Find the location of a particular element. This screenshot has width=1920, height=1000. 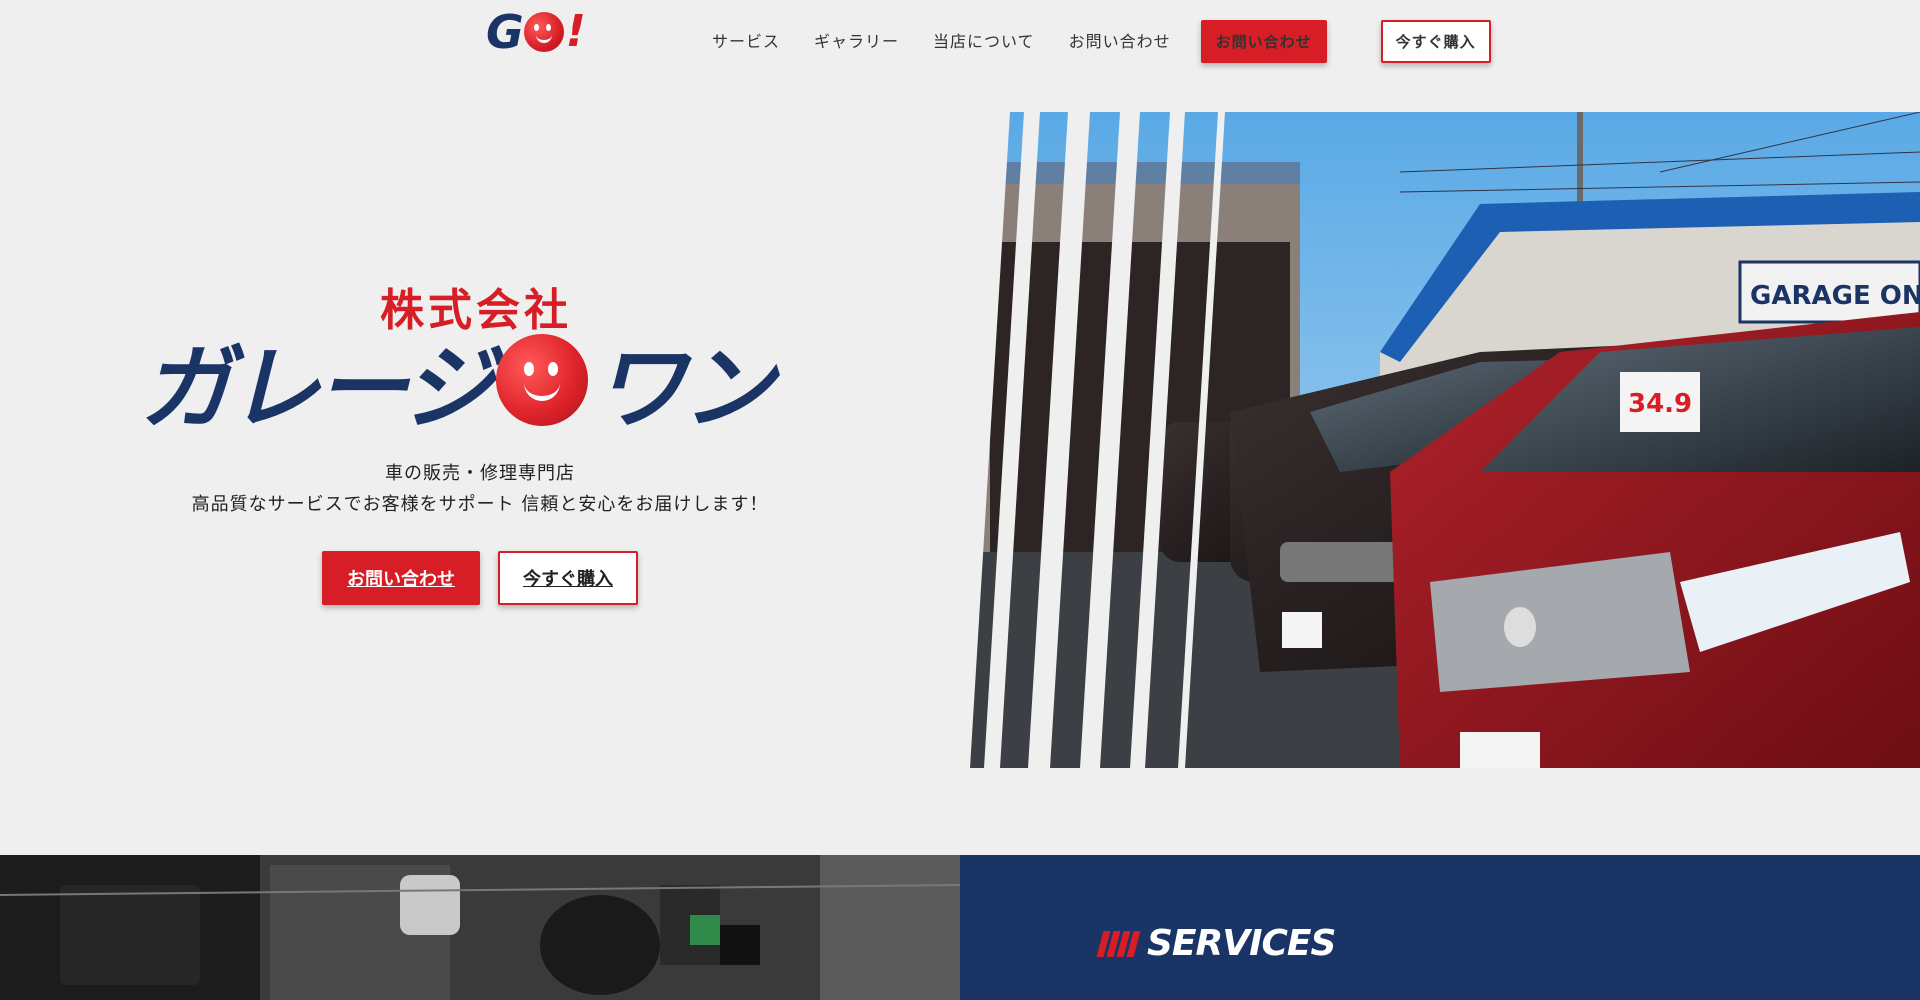

header-buy-now-button: 今すぐ購入 is located at coordinates (1435, 41).